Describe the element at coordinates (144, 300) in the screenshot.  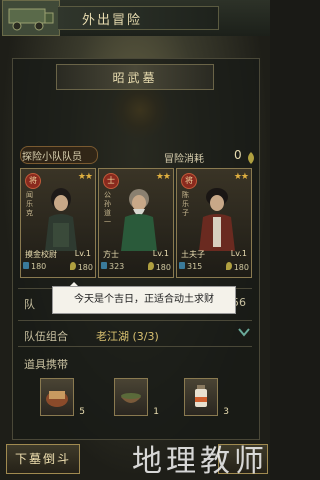
I see `fortune-tooltip: 今天是个吉日，正适合动土求财` at that location.